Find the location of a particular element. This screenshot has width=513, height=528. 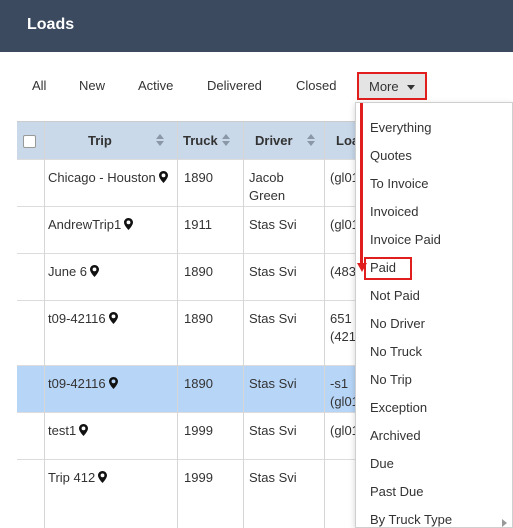

column-header-driver: Driver is located at coordinates (284, 140).